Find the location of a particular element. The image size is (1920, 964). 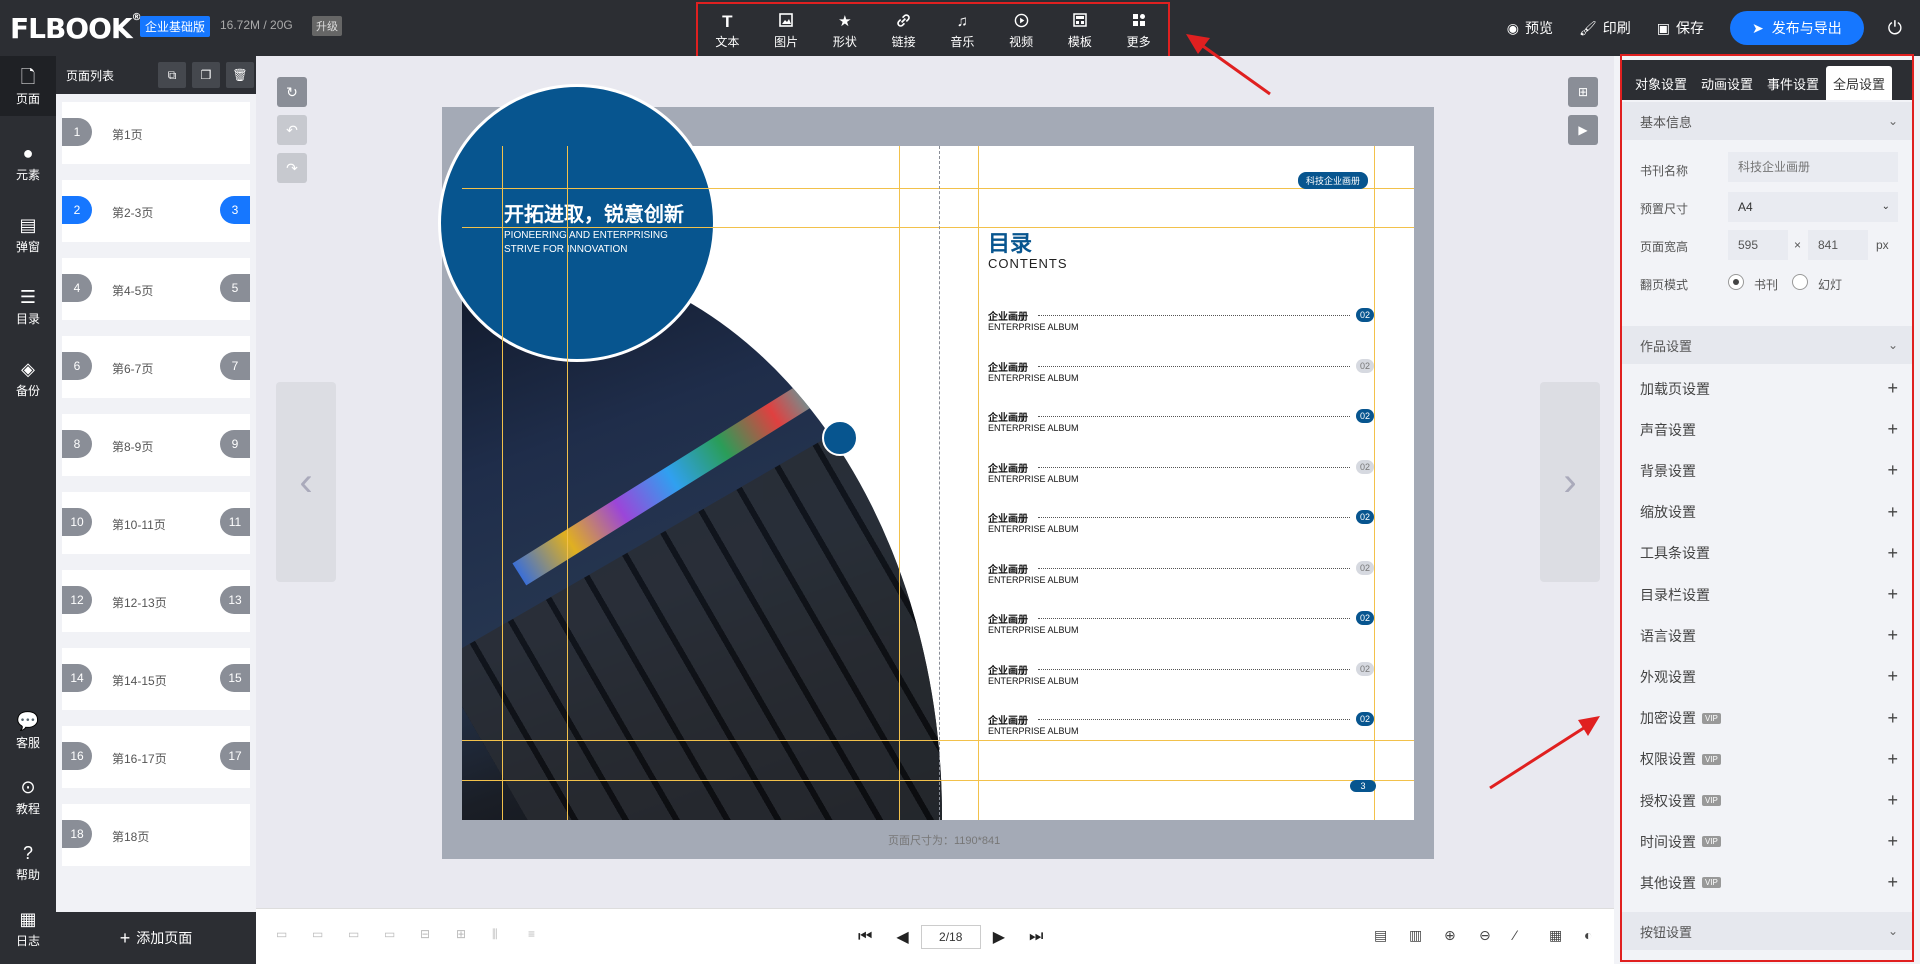

settings-item: 外观设置 + is located at coordinates (1768, 676).